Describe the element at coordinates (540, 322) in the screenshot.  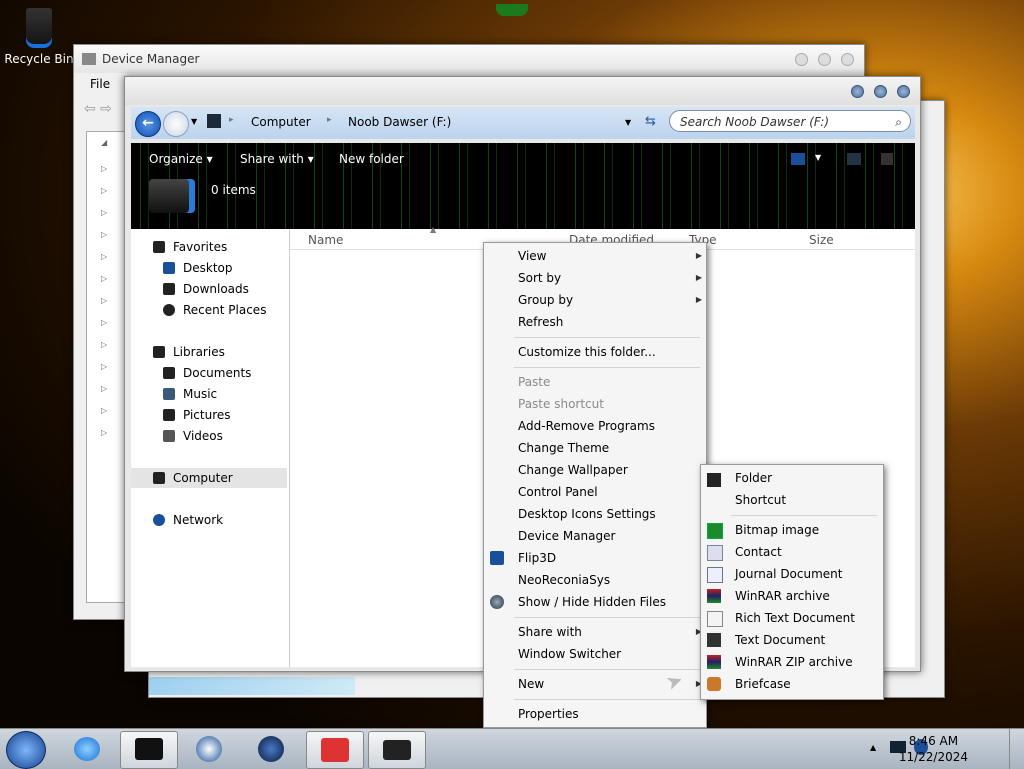
I see `menu-refresh: Refresh` at that location.